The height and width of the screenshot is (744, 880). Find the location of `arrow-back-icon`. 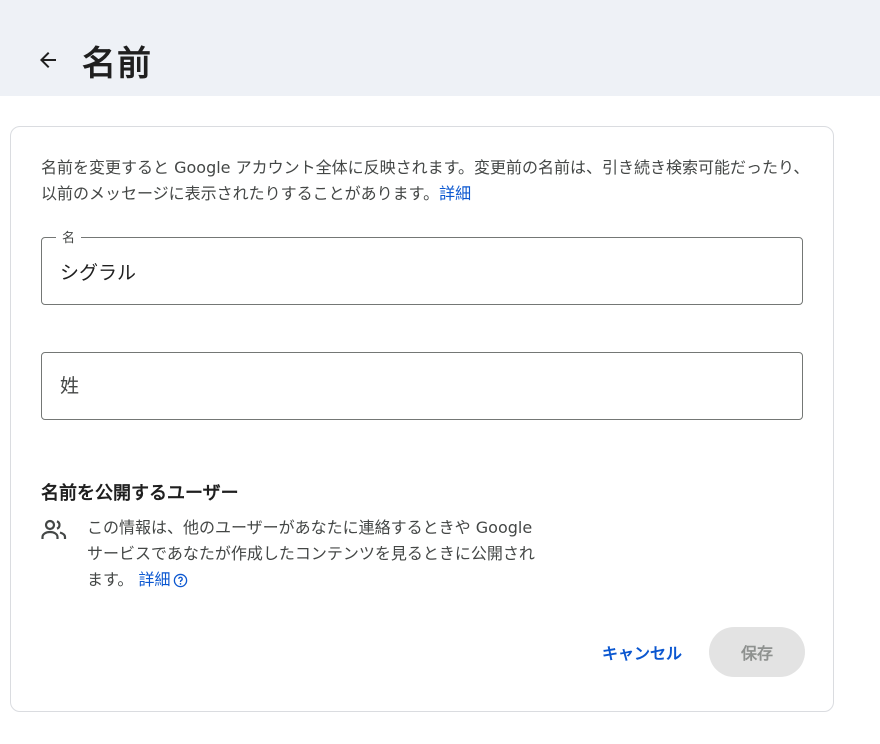

arrow-back-icon is located at coordinates (48, 60).